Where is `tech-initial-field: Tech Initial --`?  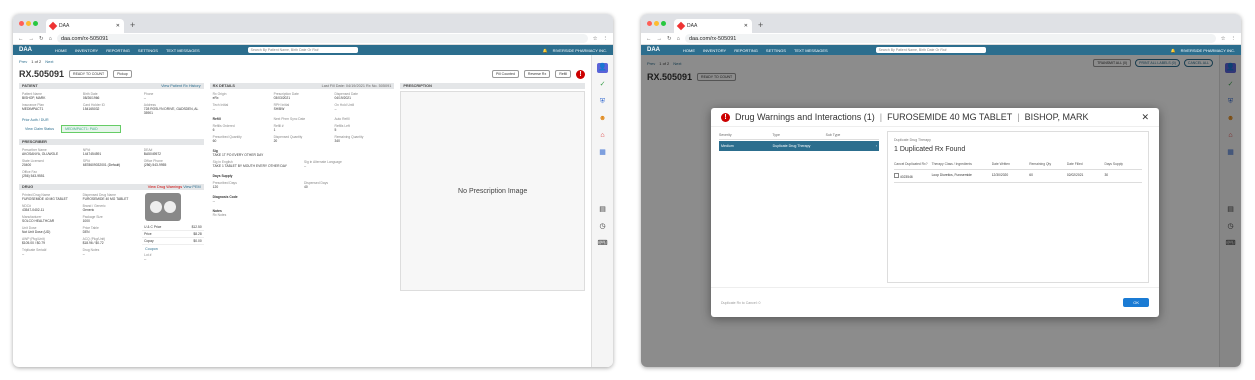 tech-initial-field: Tech Initial -- is located at coordinates (220, 107).